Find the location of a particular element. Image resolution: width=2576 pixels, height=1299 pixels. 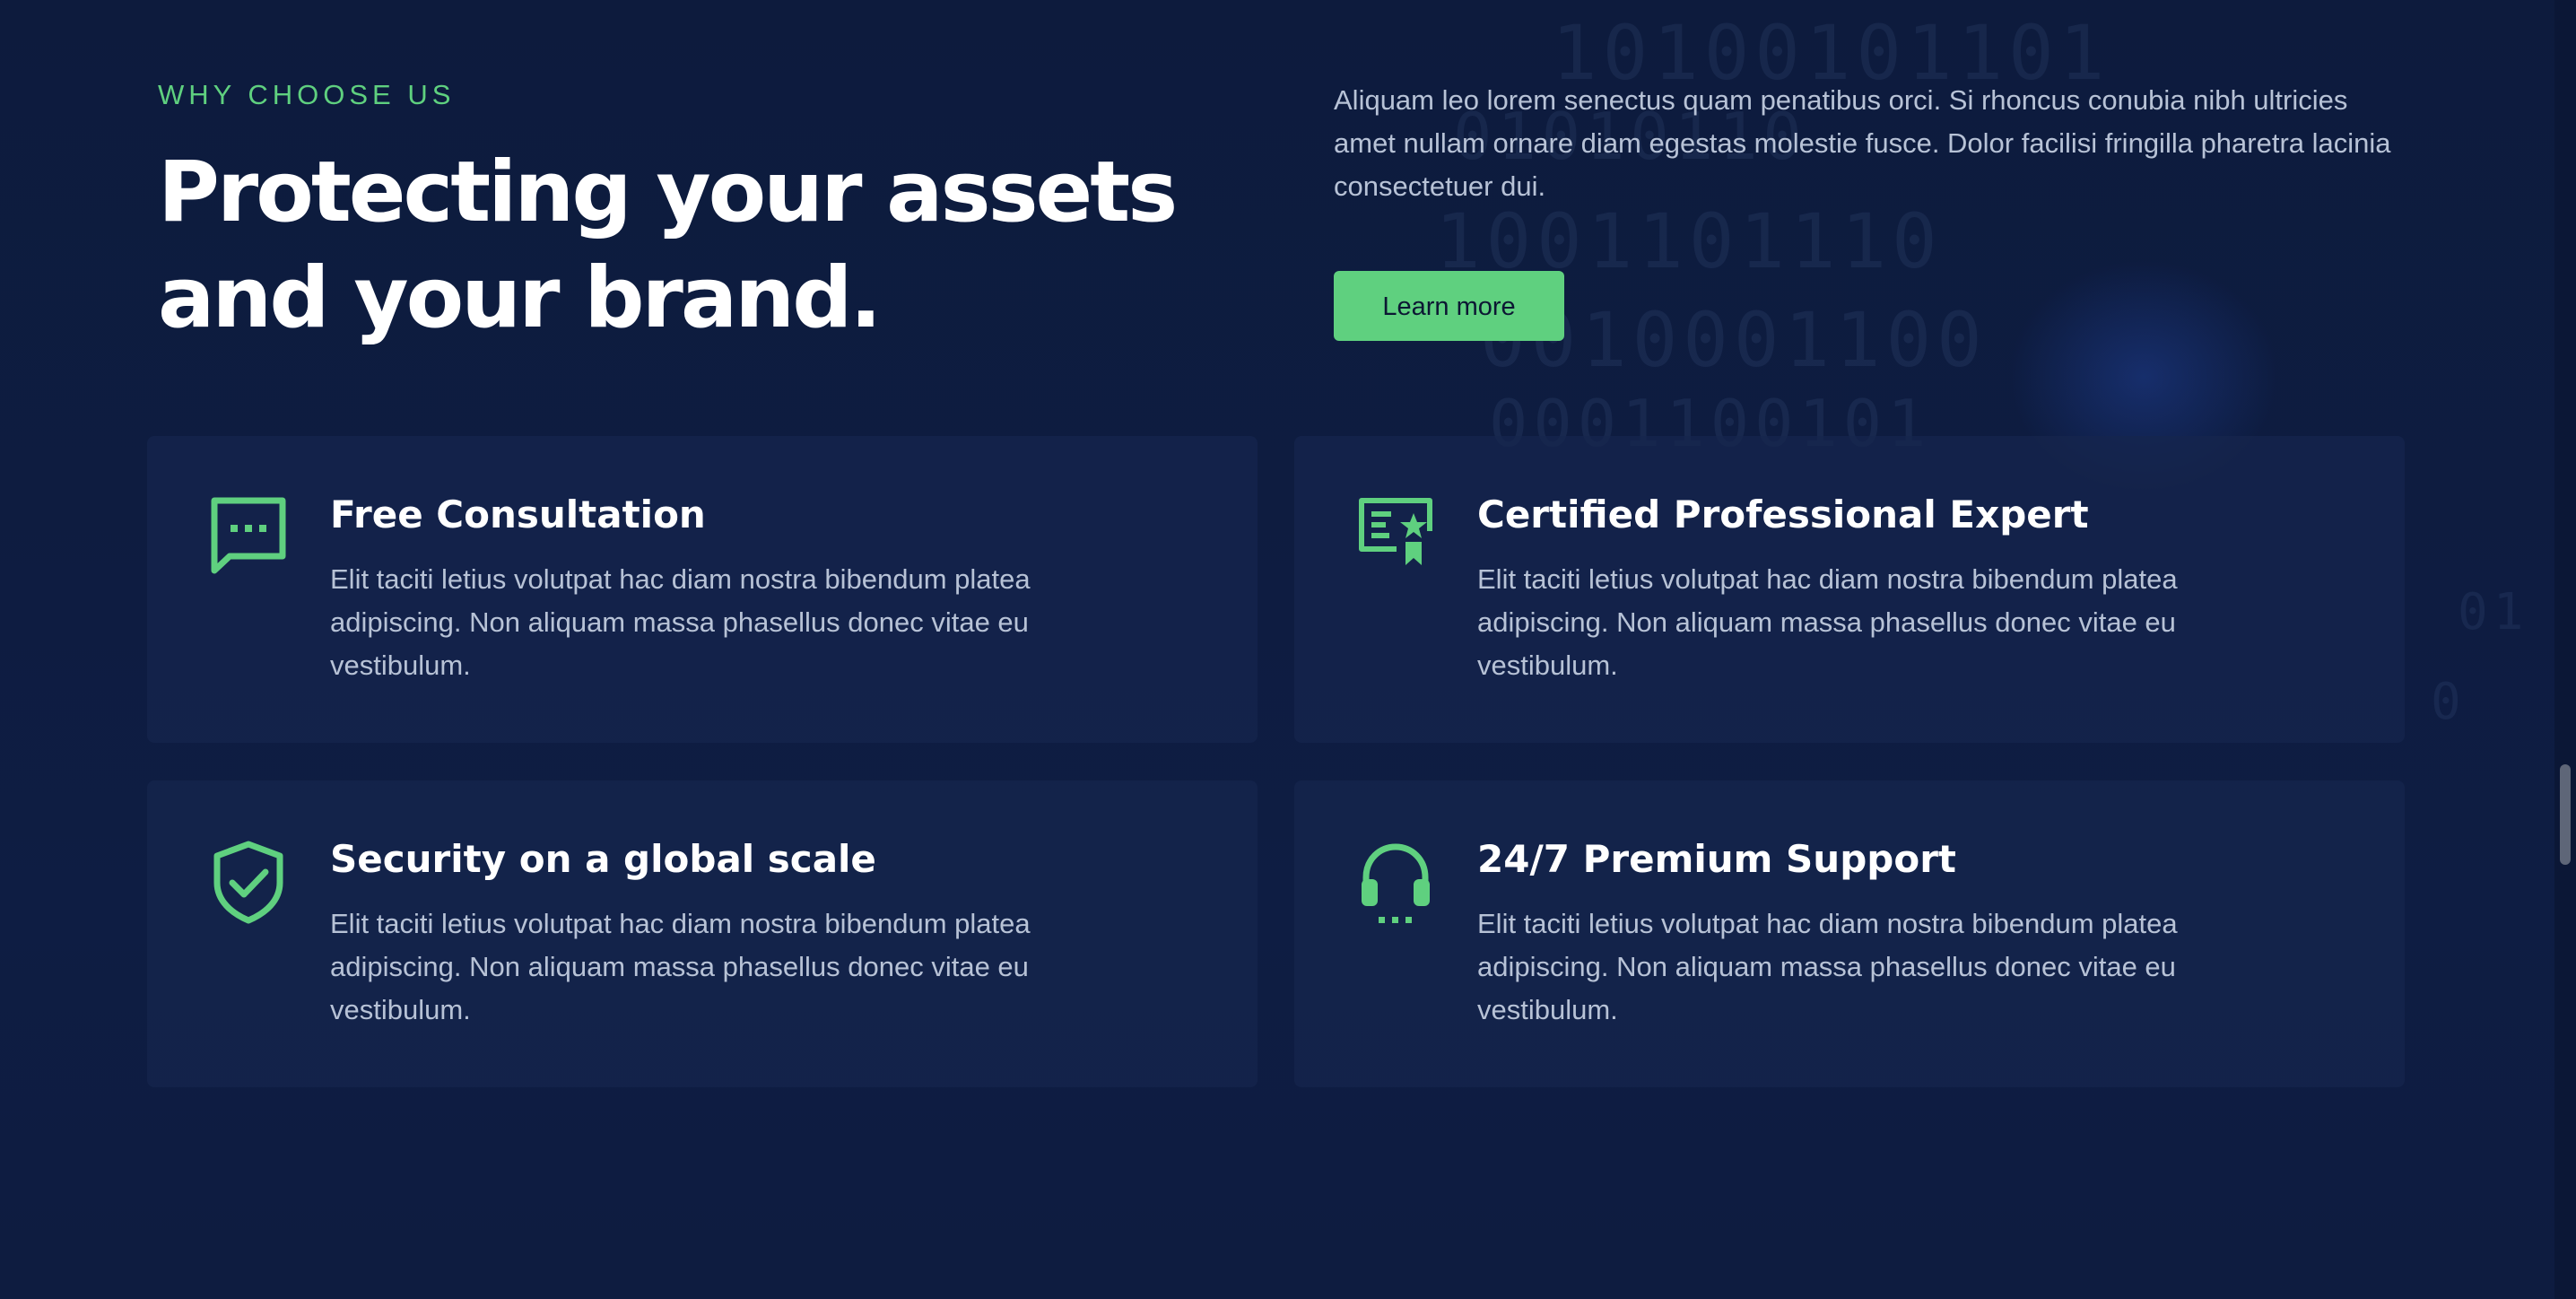

feature-title: Security on a global scale is located at coordinates (603, 859).